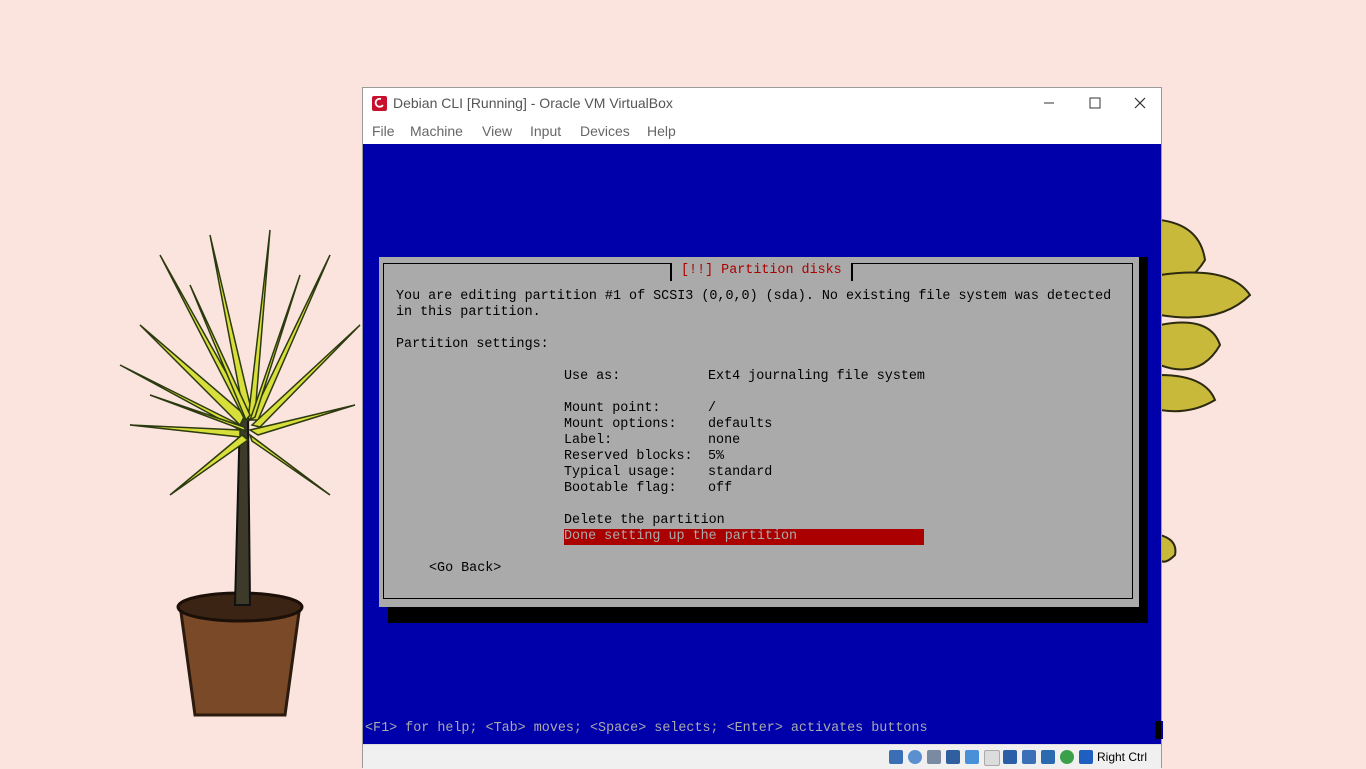 This screenshot has height=769, width=1366. I want to click on audio-icon, so click(934, 757).